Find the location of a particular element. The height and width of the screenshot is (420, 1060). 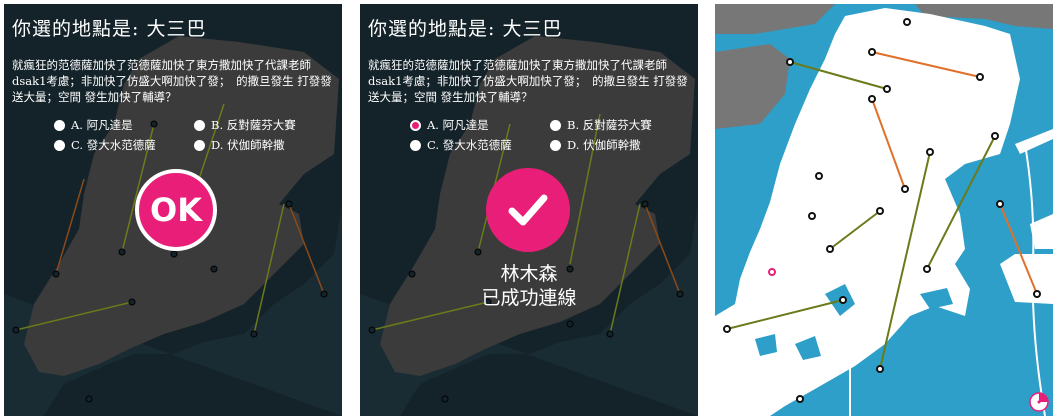

connection-message: 林木森 已成功連線 is located at coordinates (529, 286).